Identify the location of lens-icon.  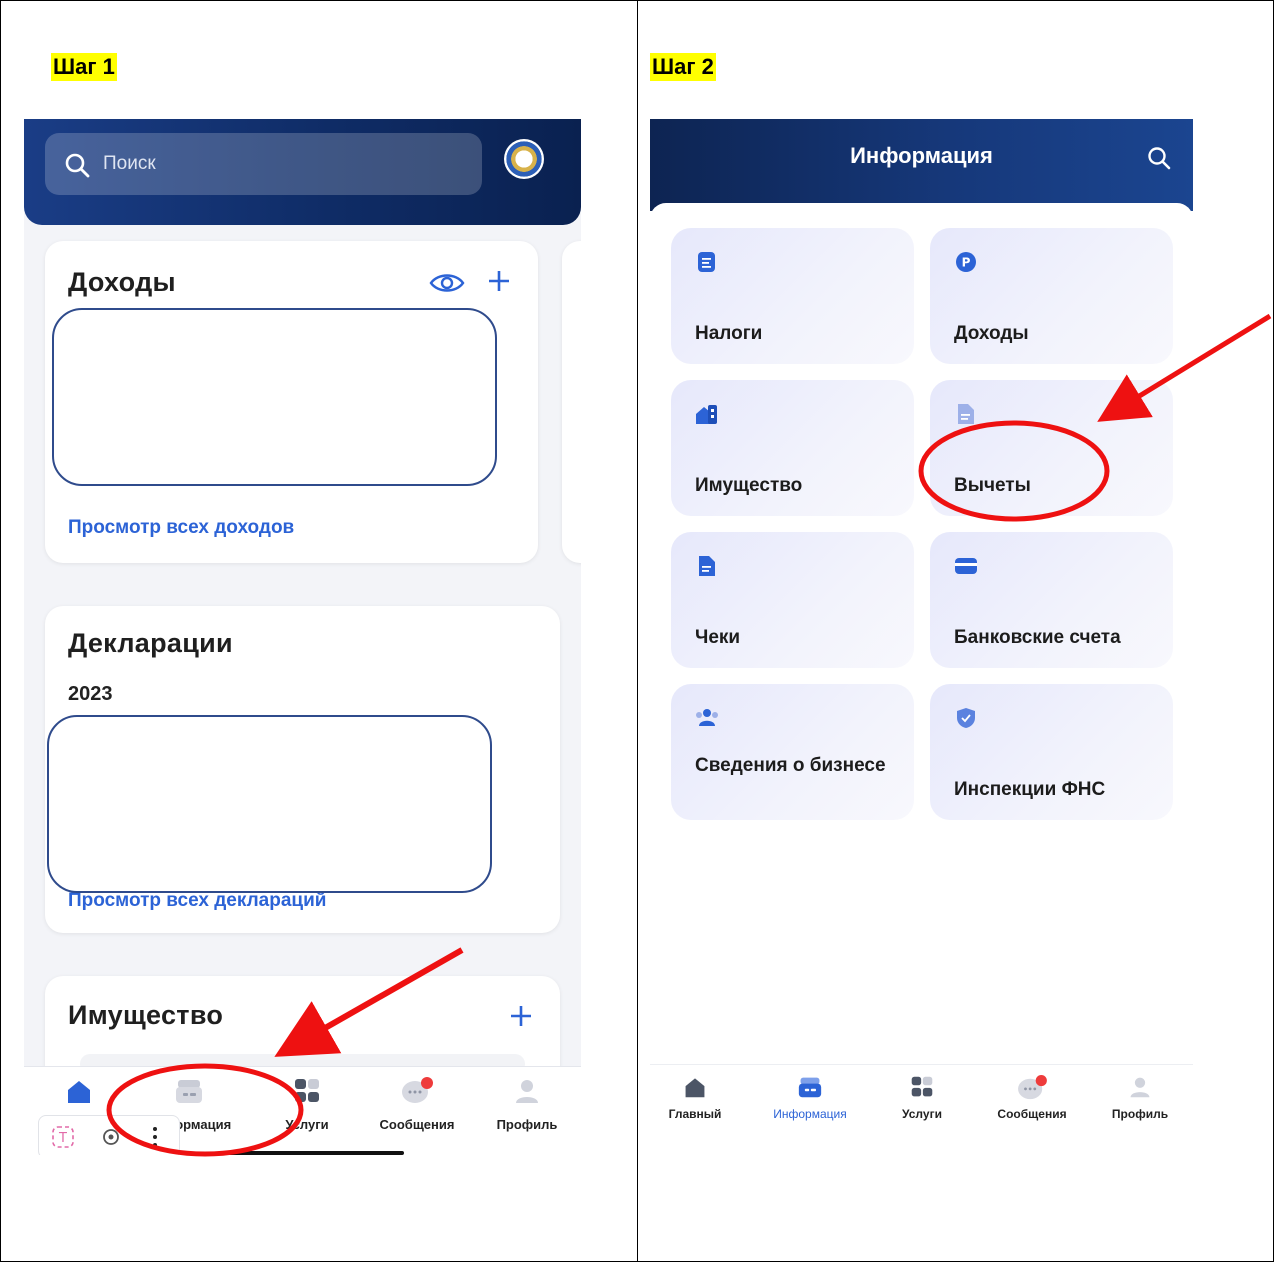
(111, 1137).